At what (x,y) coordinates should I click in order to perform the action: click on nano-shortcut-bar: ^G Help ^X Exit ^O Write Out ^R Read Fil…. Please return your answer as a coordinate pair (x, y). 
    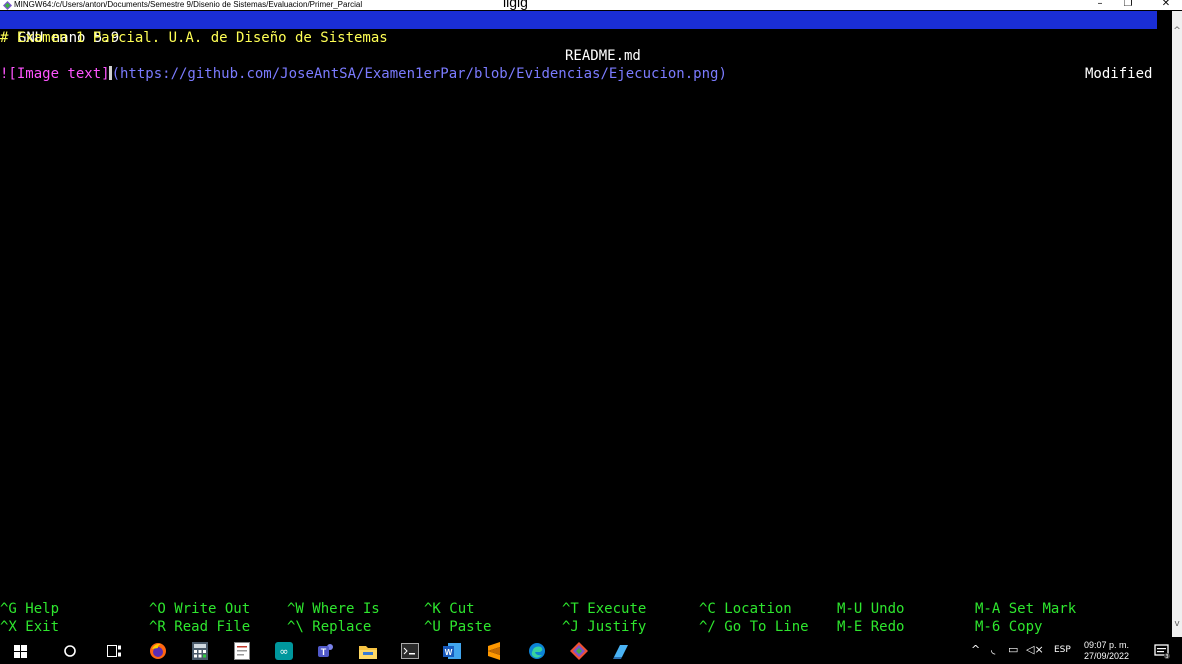
    Looking at the image, I should click on (580, 618).